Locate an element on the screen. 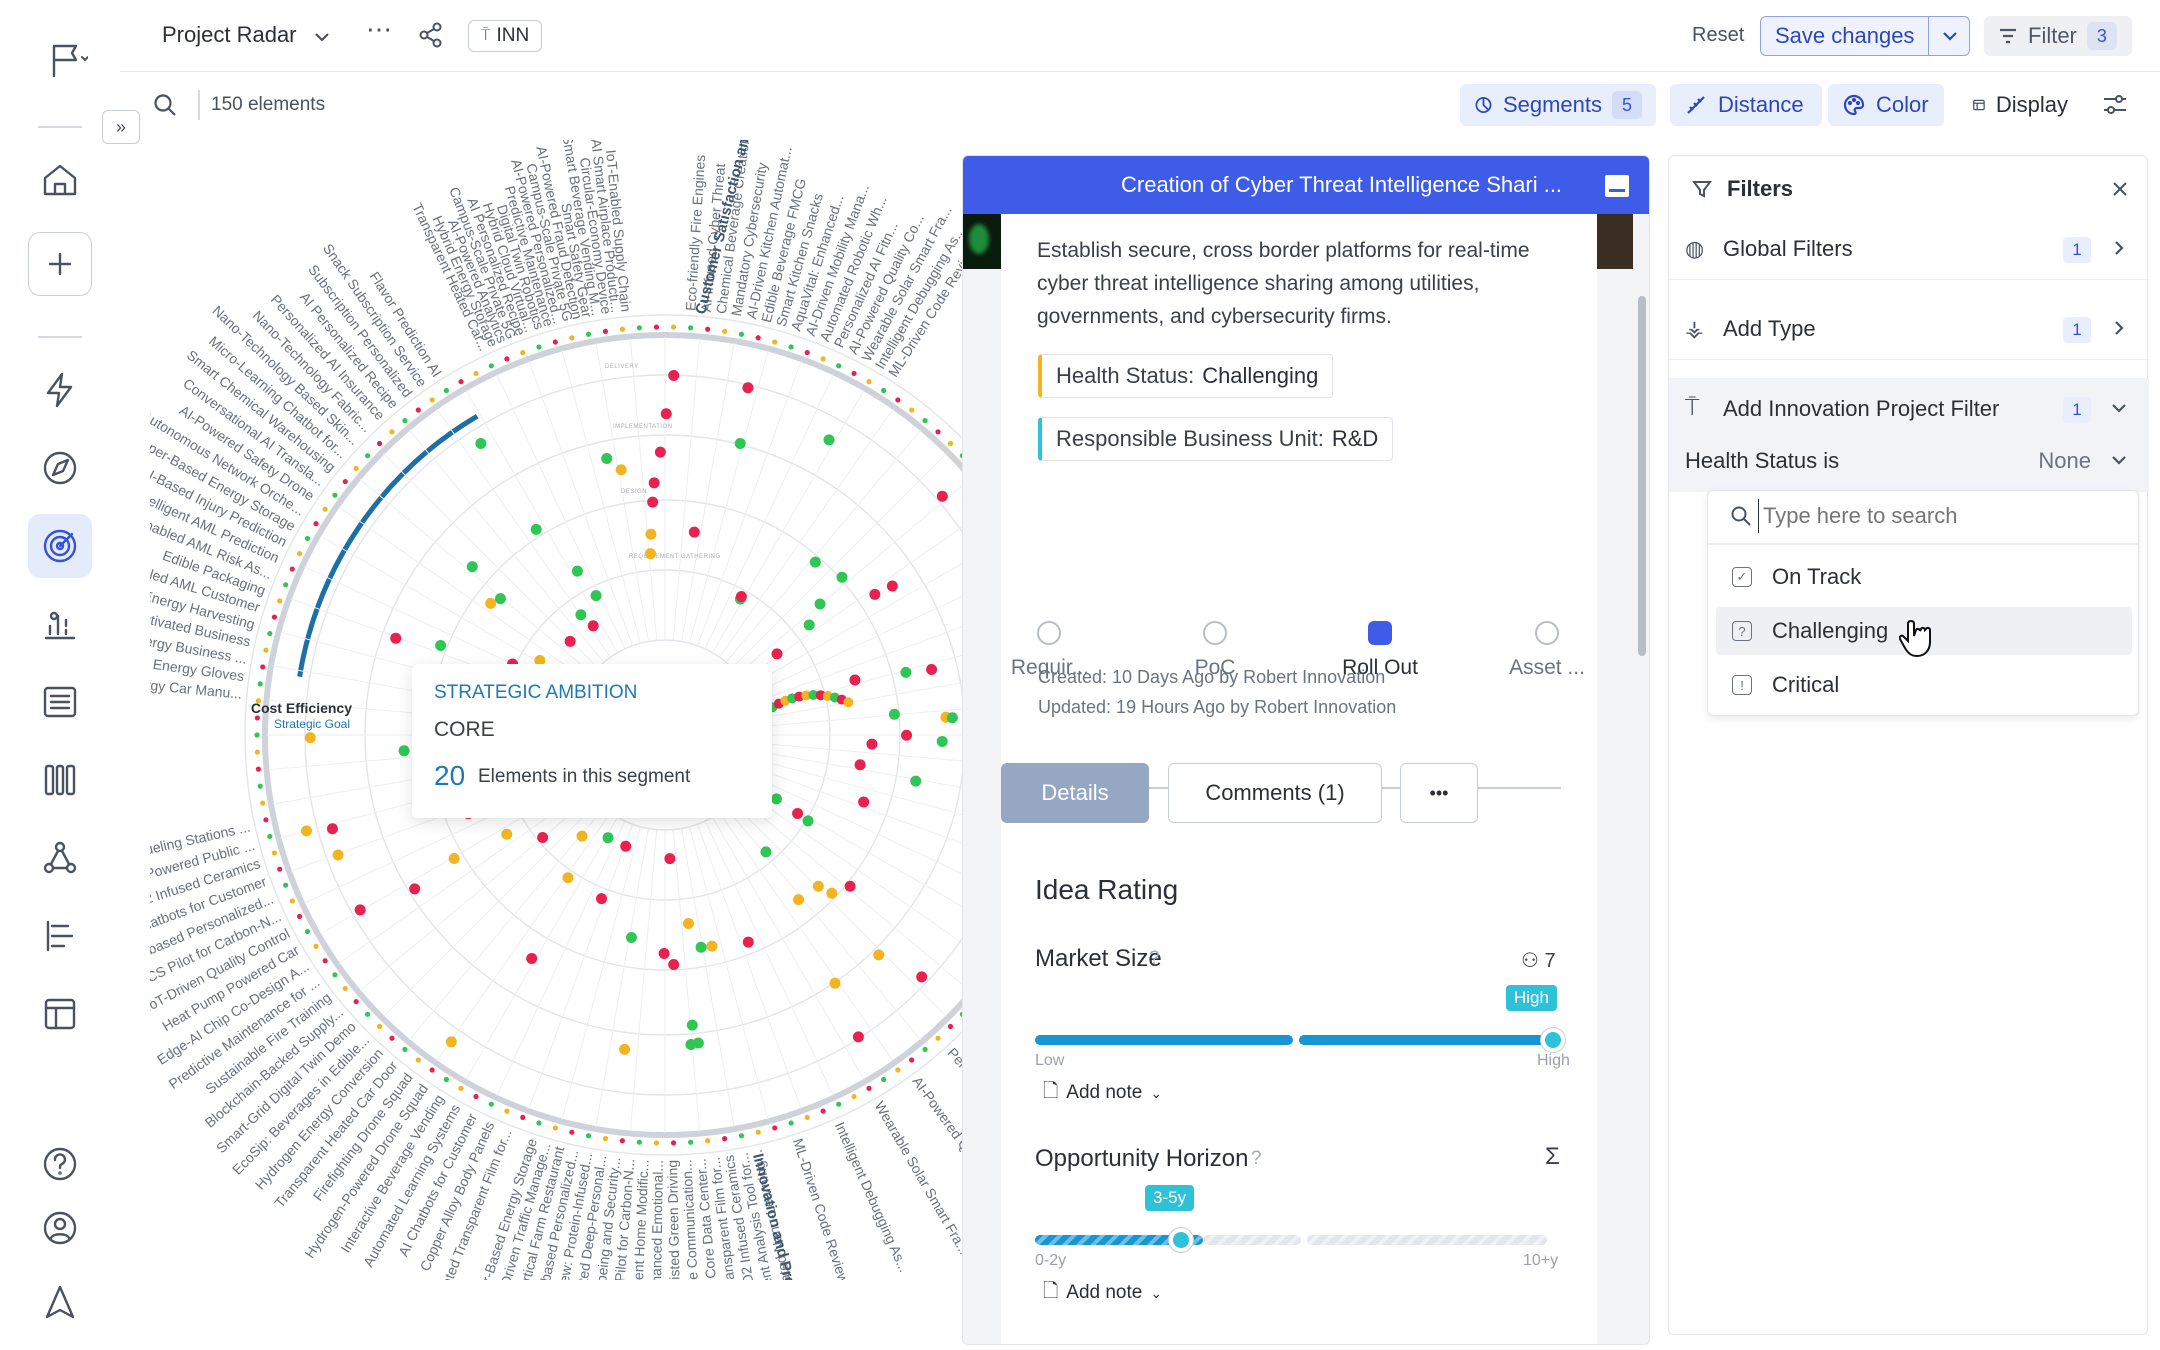 This screenshot has width=2160, height=1350. inn-tag: ⍑ INN is located at coordinates (505, 36).